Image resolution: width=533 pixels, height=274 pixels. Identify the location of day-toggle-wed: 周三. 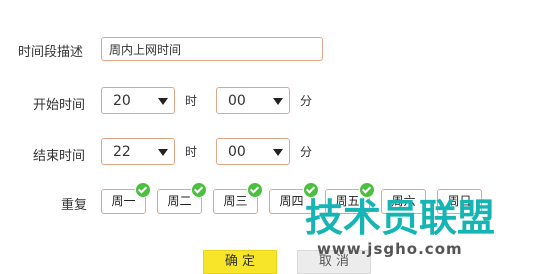
(238, 198).